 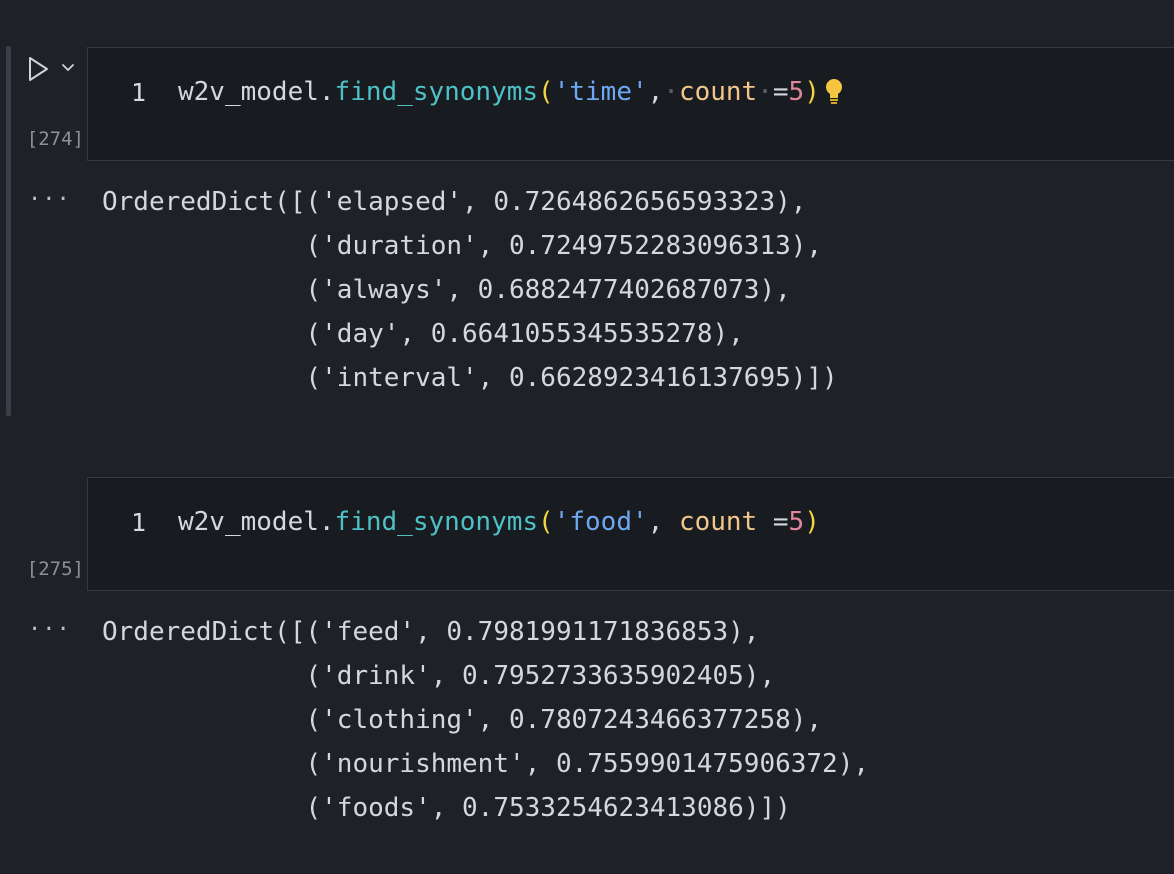 I want to click on run-cell-button, so click(x=38, y=69).